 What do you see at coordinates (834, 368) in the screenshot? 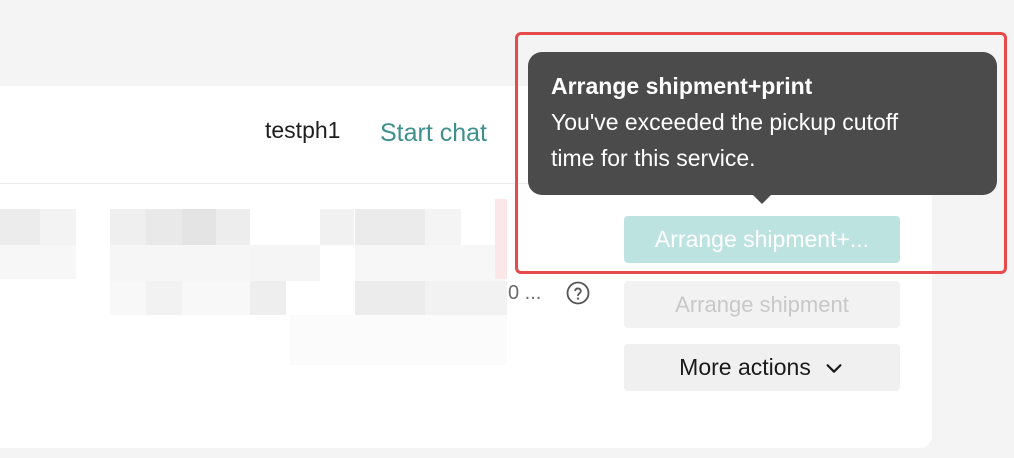
I see `chevron-down-icon` at bounding box center [834, 368].